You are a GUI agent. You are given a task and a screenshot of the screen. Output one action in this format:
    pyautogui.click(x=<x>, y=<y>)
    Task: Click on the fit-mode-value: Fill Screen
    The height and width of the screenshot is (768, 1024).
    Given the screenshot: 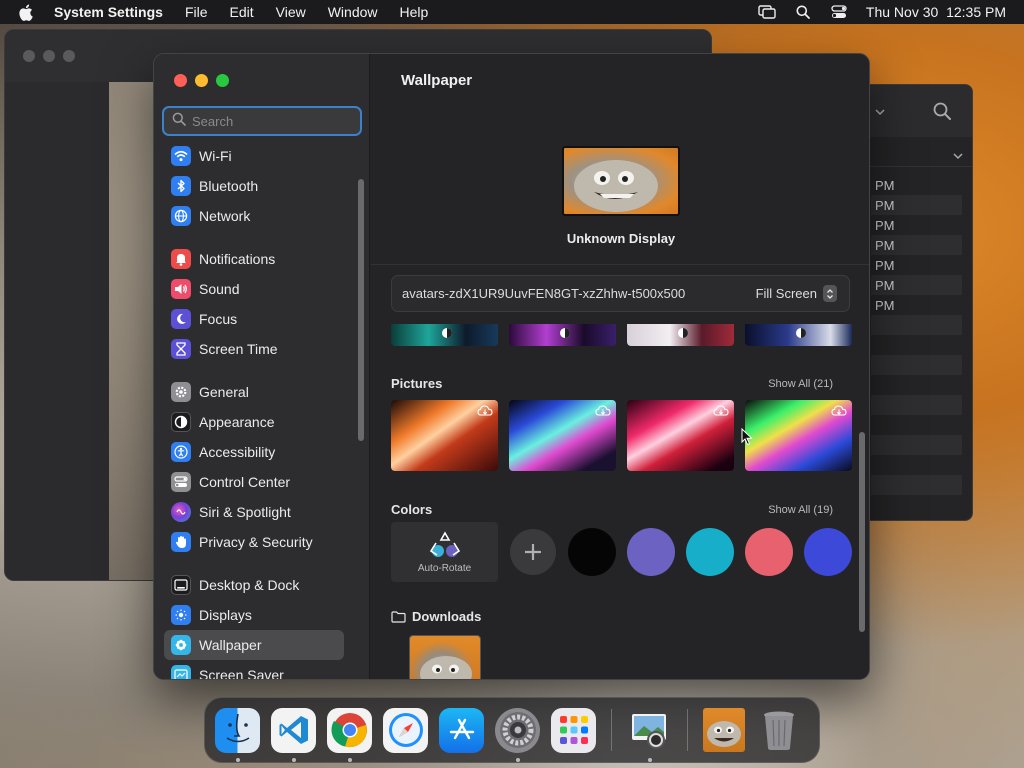 What is the action you would take?
    pyautogui.click(x=786, y=293)
    